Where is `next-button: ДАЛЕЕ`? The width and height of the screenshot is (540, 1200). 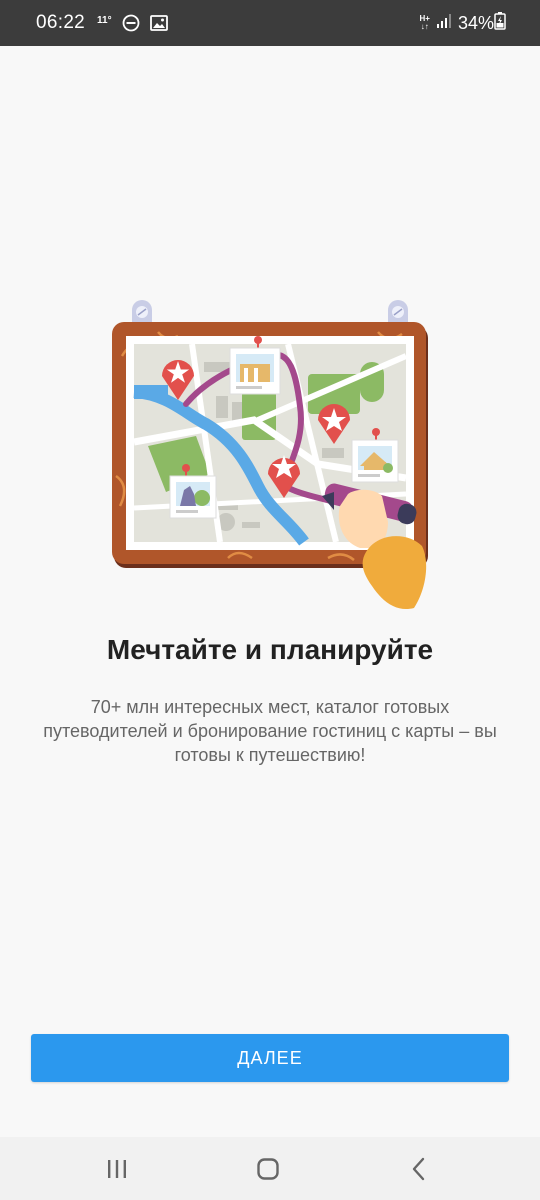
next-button: ДАЛЕЕ is located at coordinates (270, 1058).